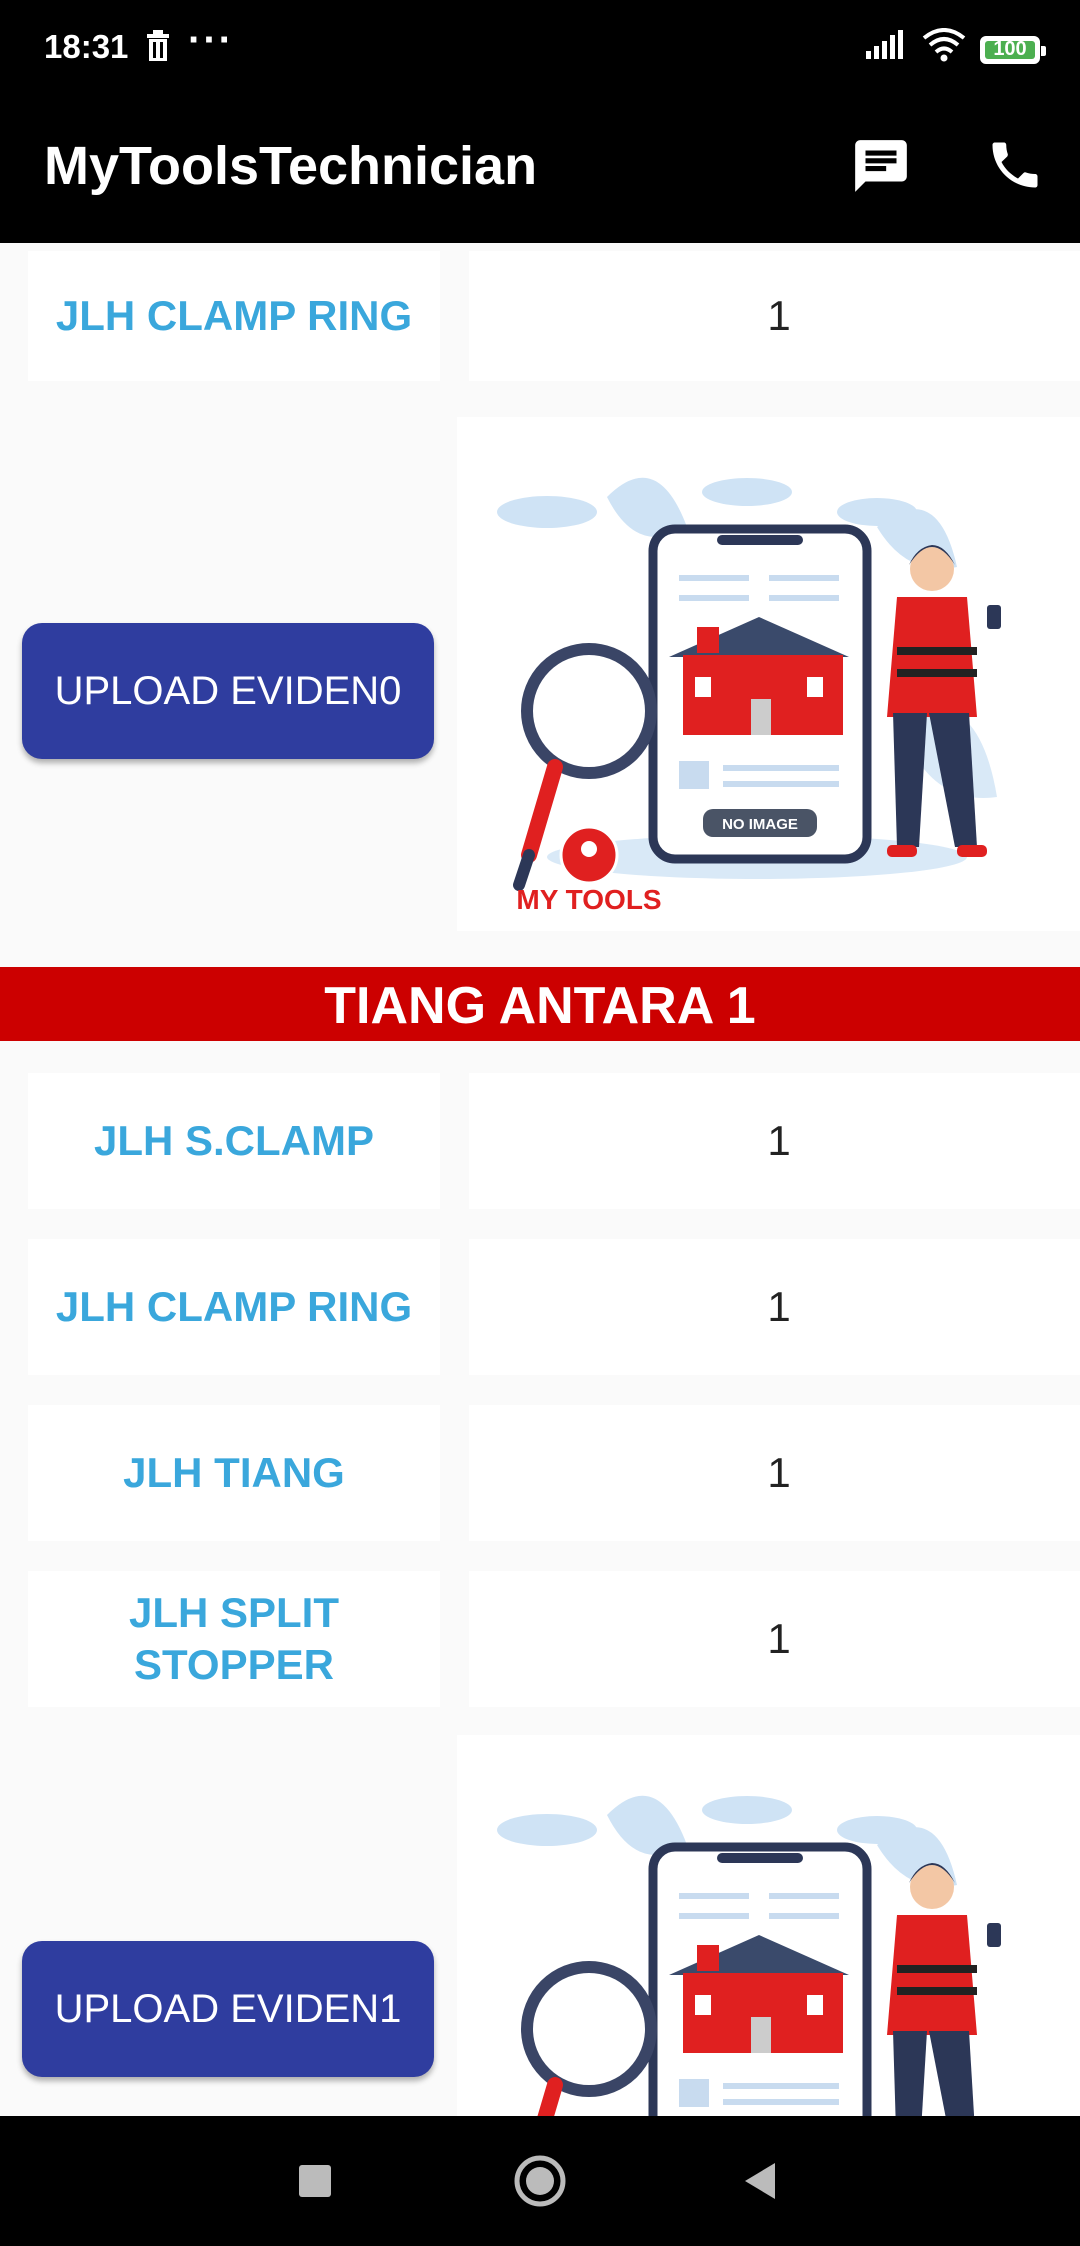 The width and height of the screenshot is (1080, 2246). Describe the element at coordinates (760, 2181) in the screenshot. I see `back-triangle-icon` at that location.